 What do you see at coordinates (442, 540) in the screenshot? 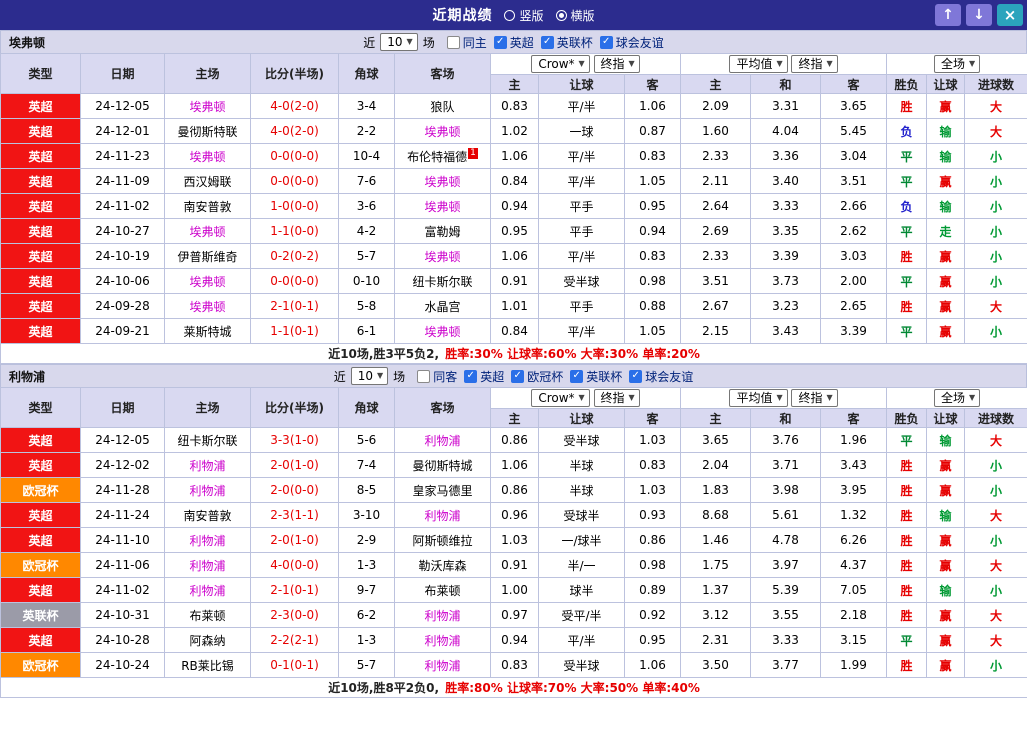
I see `away-team-cell: 阿斯顿维拉` at bounding box center [442, 540].